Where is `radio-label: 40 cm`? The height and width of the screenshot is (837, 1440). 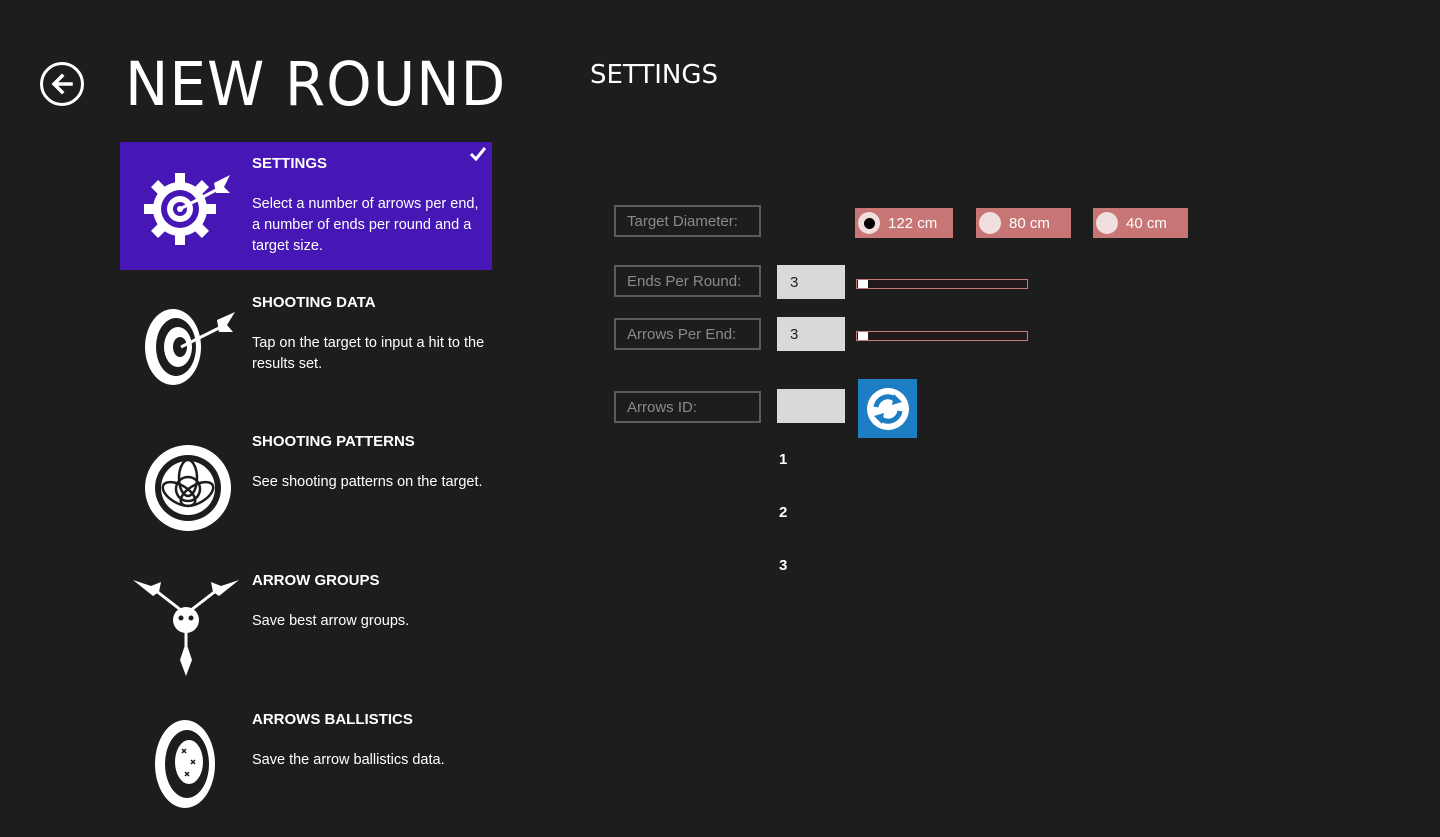
radio-label: 40 cm is located at coordinates (1146, 223).